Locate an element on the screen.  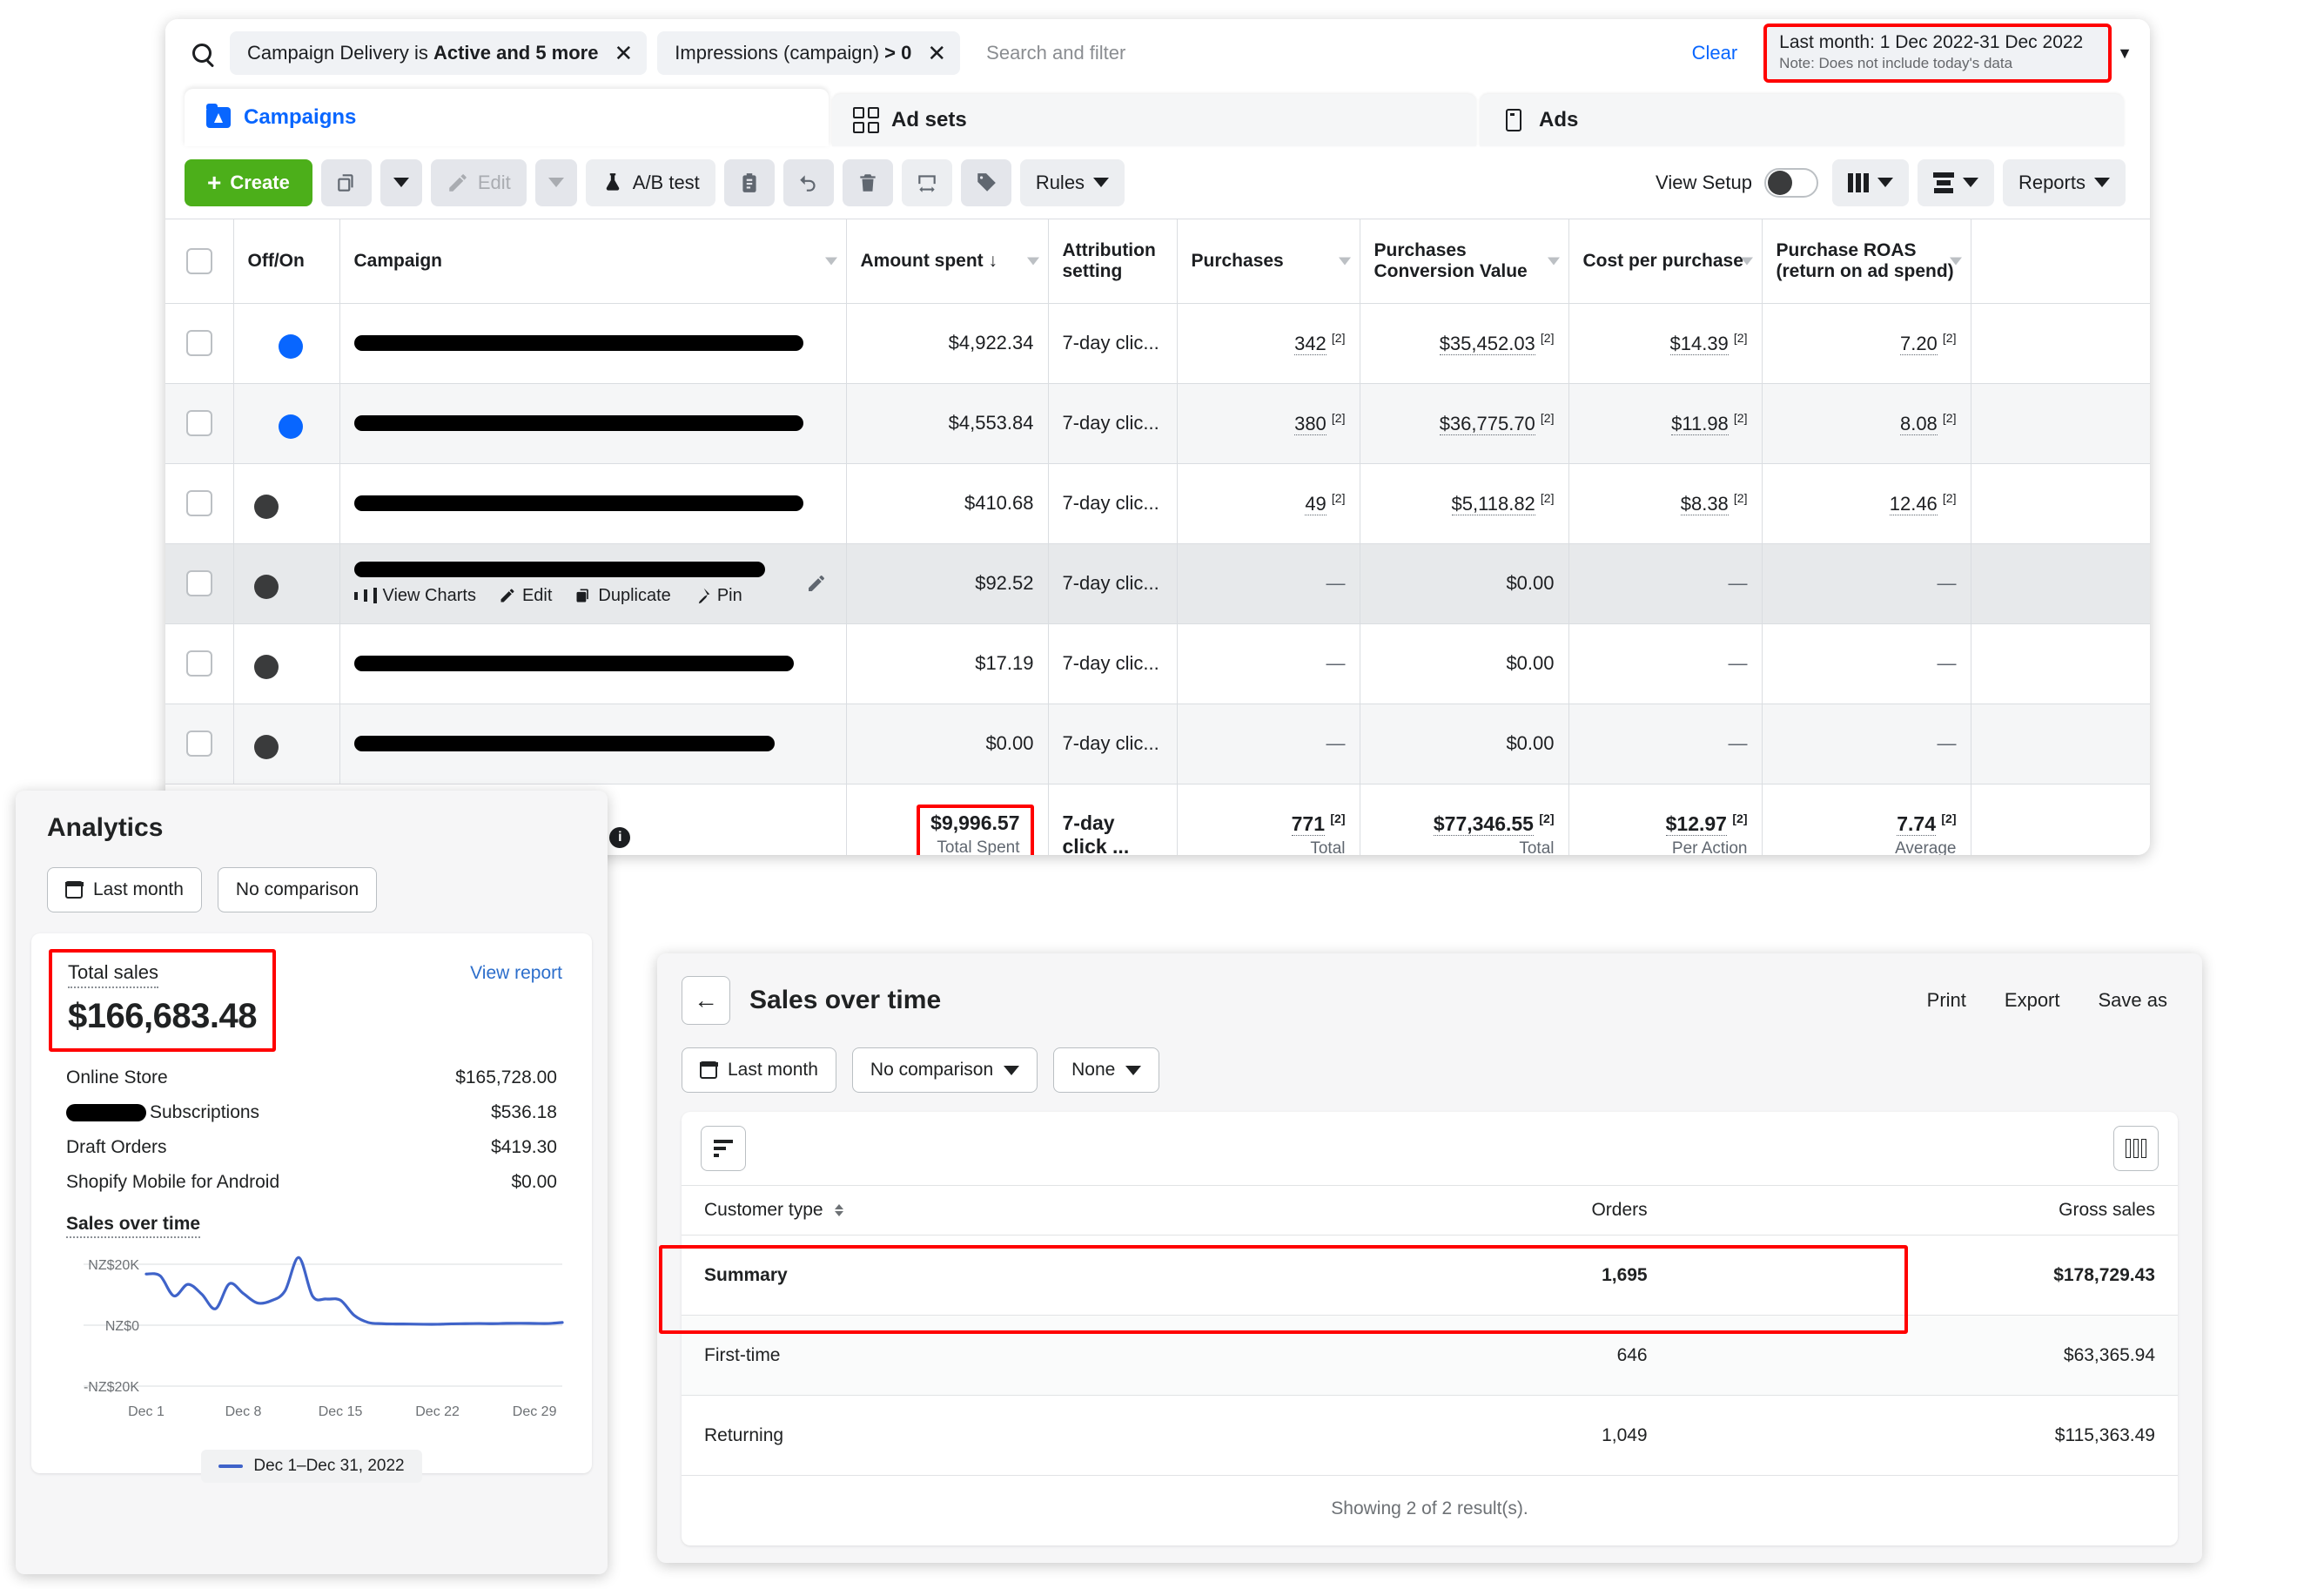
reports-button: Reports is located at coordinates (2064, 182).